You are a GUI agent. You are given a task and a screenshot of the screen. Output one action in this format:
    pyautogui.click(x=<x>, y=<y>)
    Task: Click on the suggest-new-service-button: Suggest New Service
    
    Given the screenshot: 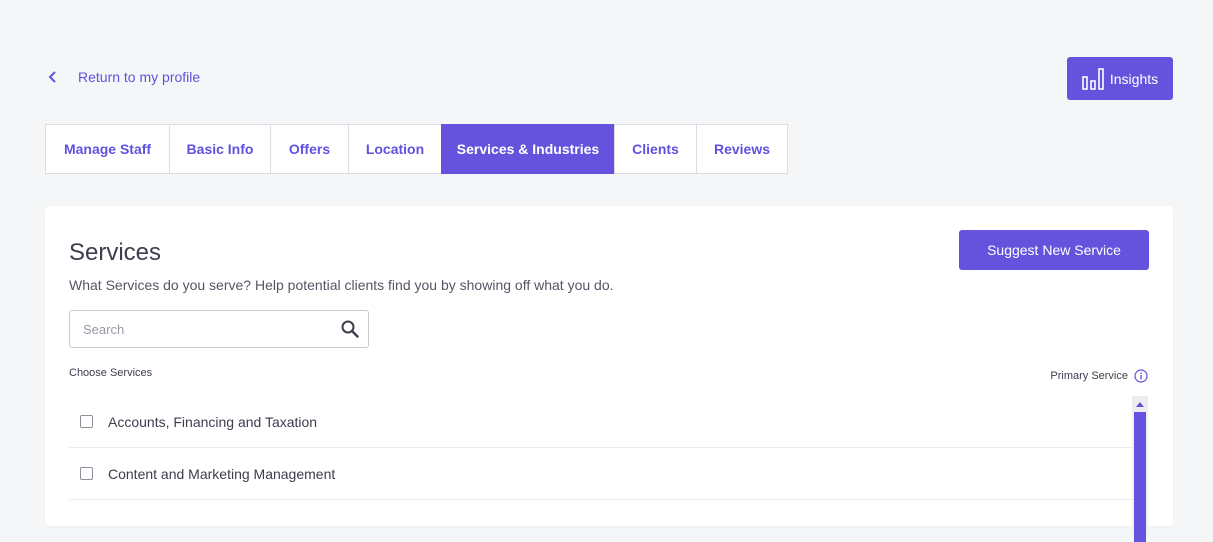 What is the action you would take?
    pyautogui.click(x=1054, y=250)
    